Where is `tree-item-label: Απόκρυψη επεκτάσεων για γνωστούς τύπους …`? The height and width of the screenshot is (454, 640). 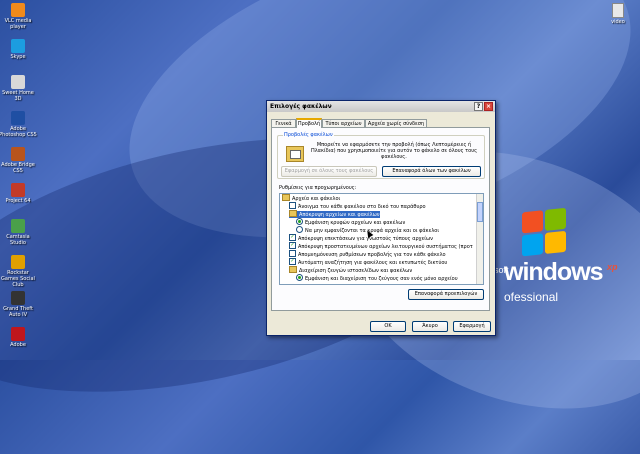
tree-item-label: Απόκρυψη επεκτάσεων για γνωστούς τύπους … is located at coordinates (365, 239).